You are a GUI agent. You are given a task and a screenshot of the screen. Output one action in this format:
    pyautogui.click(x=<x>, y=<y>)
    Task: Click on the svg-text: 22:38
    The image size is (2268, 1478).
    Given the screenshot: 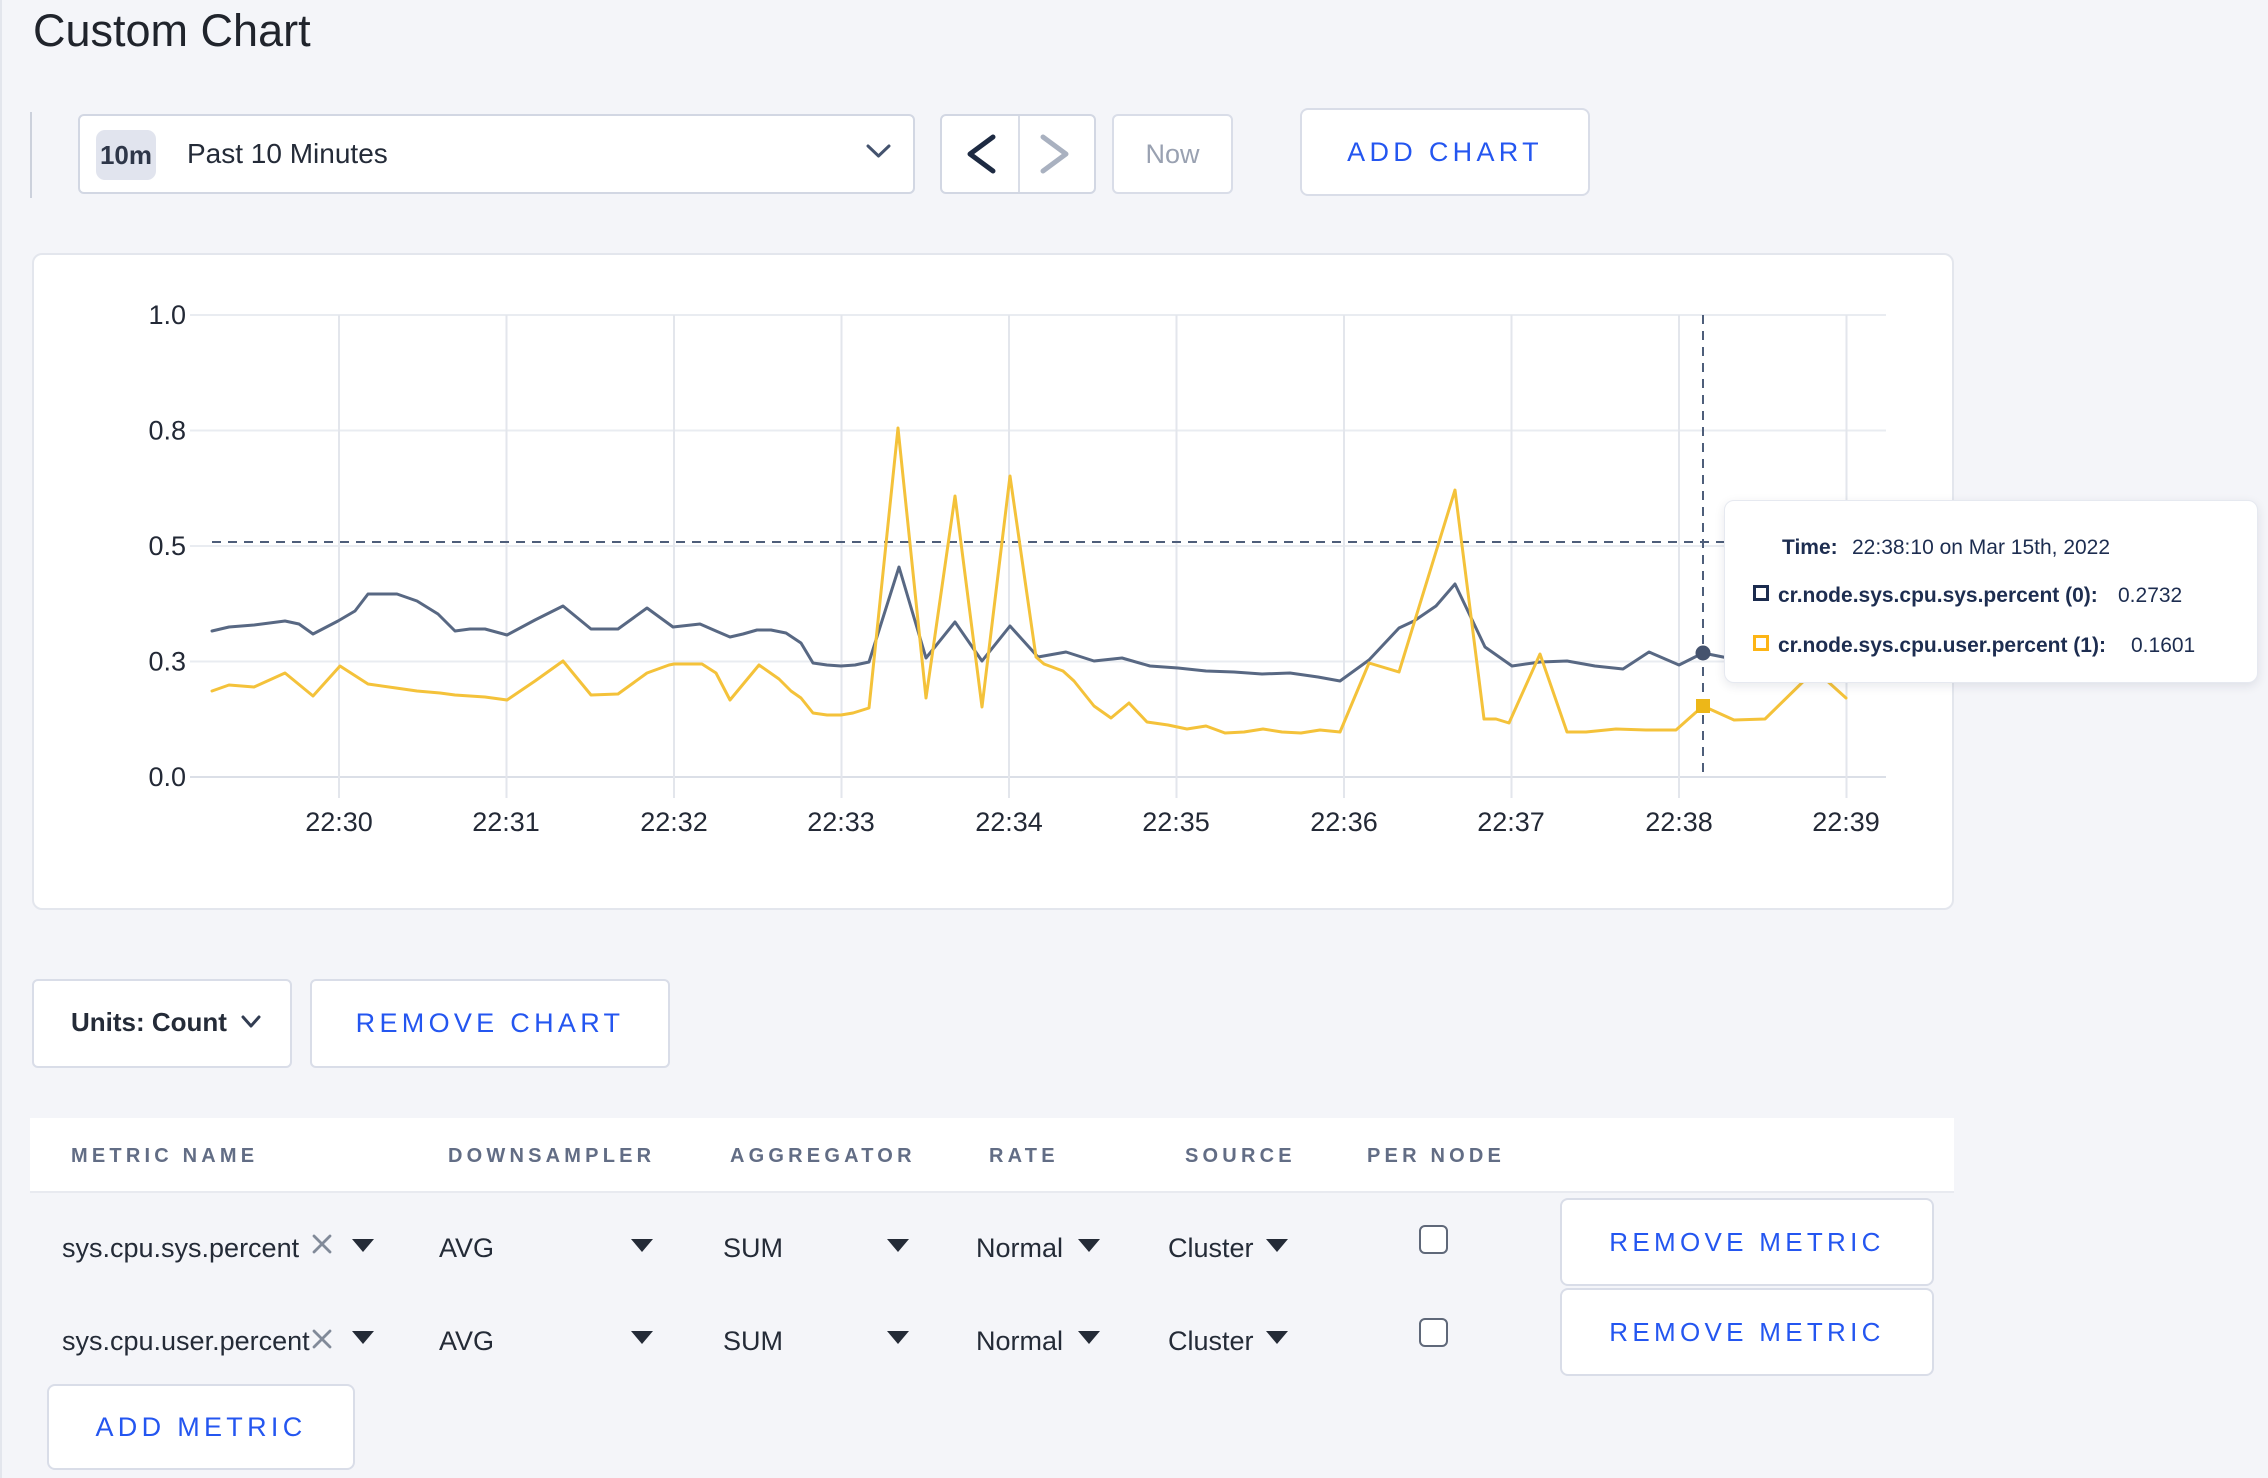 What is the action you would take?
    pyautogui.click(x=1679, y=822)
    